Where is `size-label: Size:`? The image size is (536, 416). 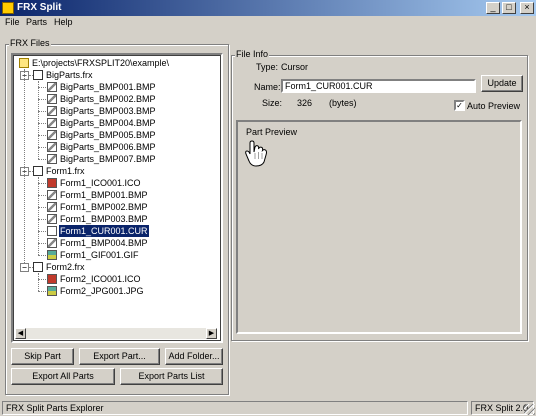 size-label: Size: is located at coordinates (272, 103).